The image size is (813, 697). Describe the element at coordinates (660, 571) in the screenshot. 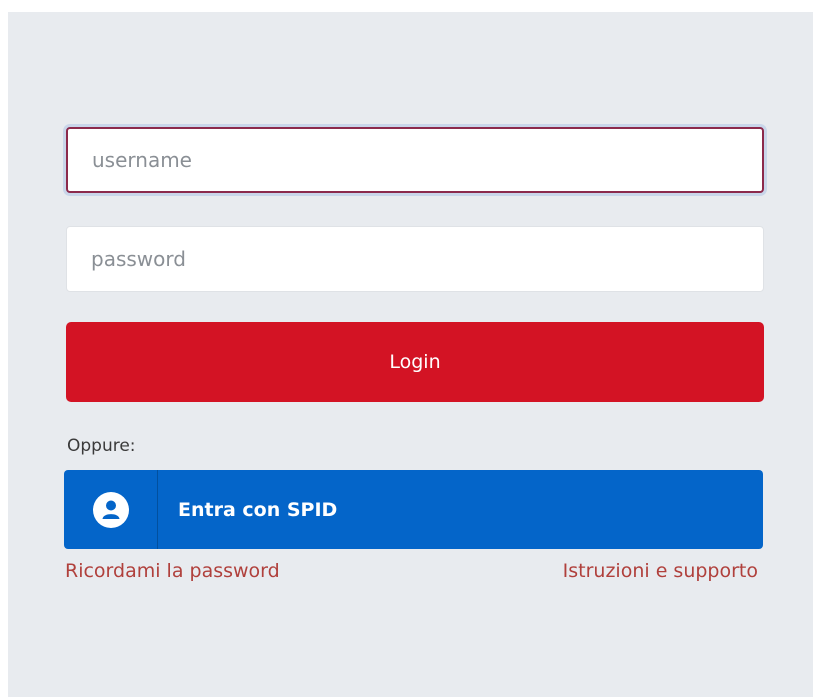

I see `instructions-support-link: Istruzioni e supporto` at that location.